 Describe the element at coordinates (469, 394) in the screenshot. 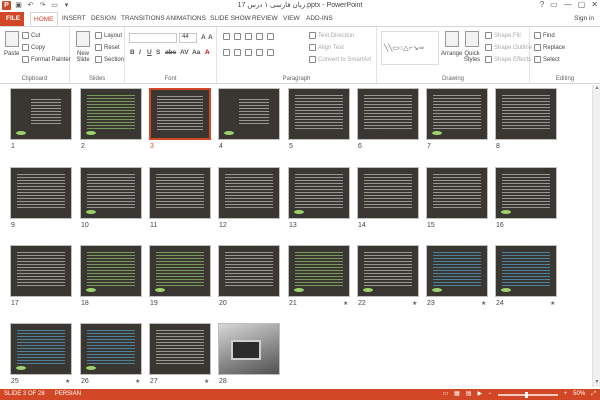

I see `reading-view-icon: ▤` at that location.